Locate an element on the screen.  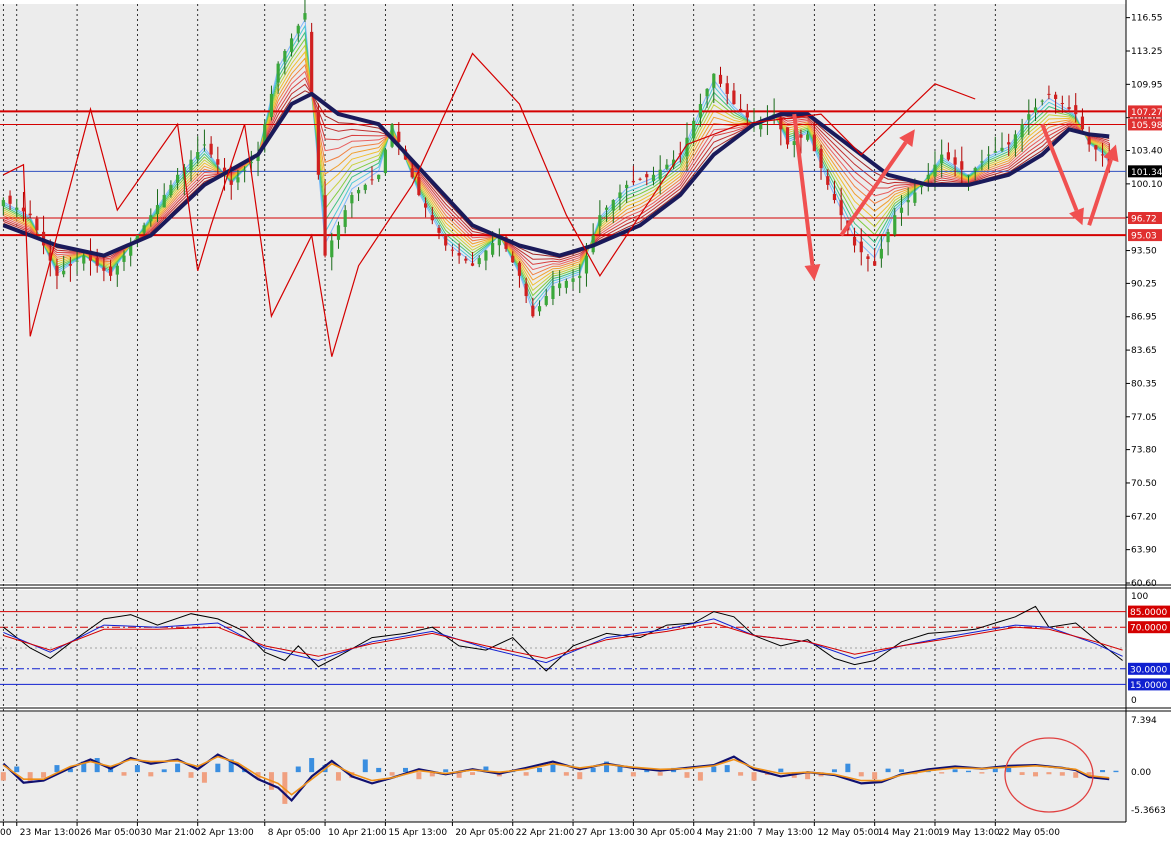
price-label-text: 107.27 is located at coordinates (1147, 113).